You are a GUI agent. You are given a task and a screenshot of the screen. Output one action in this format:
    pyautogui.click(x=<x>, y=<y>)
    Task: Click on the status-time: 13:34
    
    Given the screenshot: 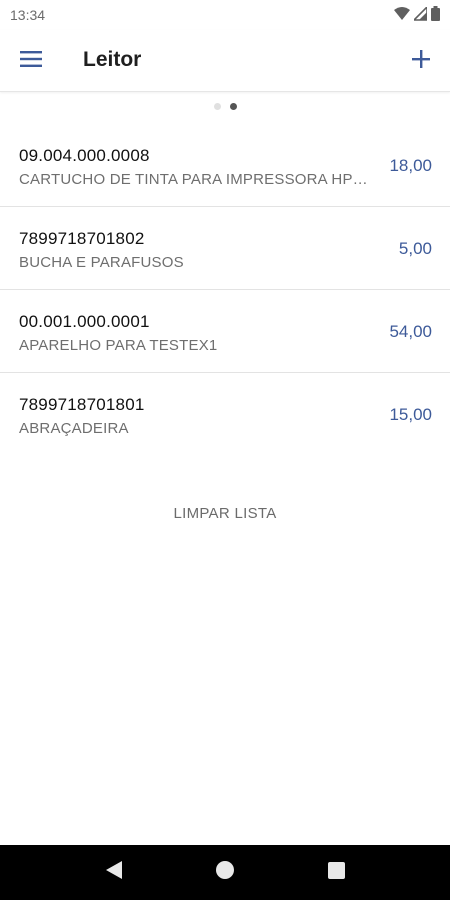 What is the action you would take?
    pyautogui.click(x=28, y=15)
    